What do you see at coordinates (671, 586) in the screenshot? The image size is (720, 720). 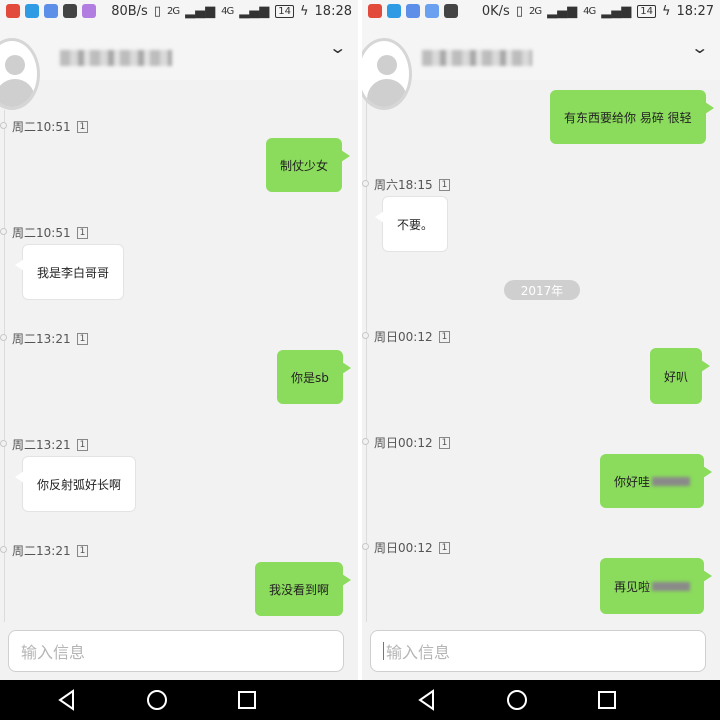 I see `blurred-name` at bounding box center [671, 586].